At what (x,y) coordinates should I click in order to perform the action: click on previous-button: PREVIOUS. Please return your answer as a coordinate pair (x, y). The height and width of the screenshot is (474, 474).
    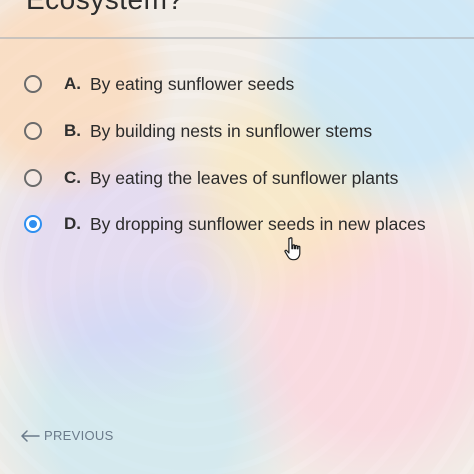
    Looking at the image, I should click on (67, 435).